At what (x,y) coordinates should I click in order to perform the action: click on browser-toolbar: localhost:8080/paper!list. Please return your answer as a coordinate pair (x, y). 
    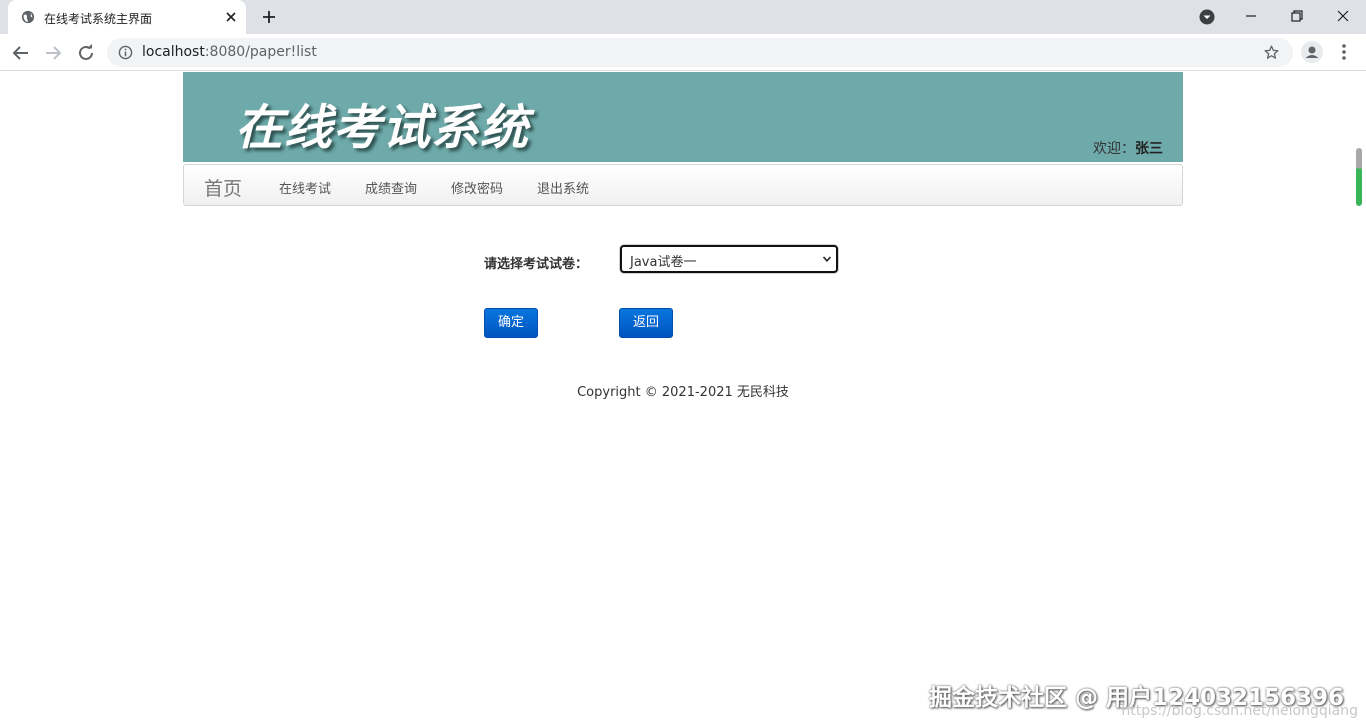
    Looking at the image, I should click on (683, 52).